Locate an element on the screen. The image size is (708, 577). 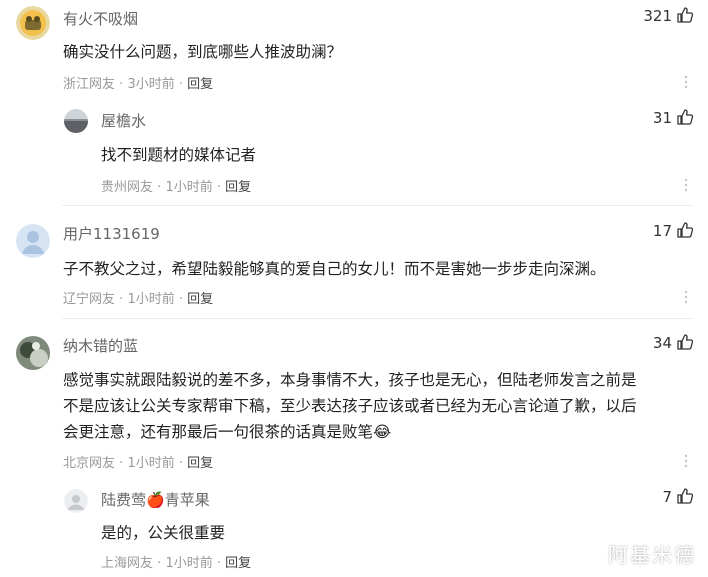
comment-text-line: 感觉事实就跟陆毅说的差不多，本身事情不大，孩子也是无心，但陆老师发言之前是 is located at coordinates (350, 380).